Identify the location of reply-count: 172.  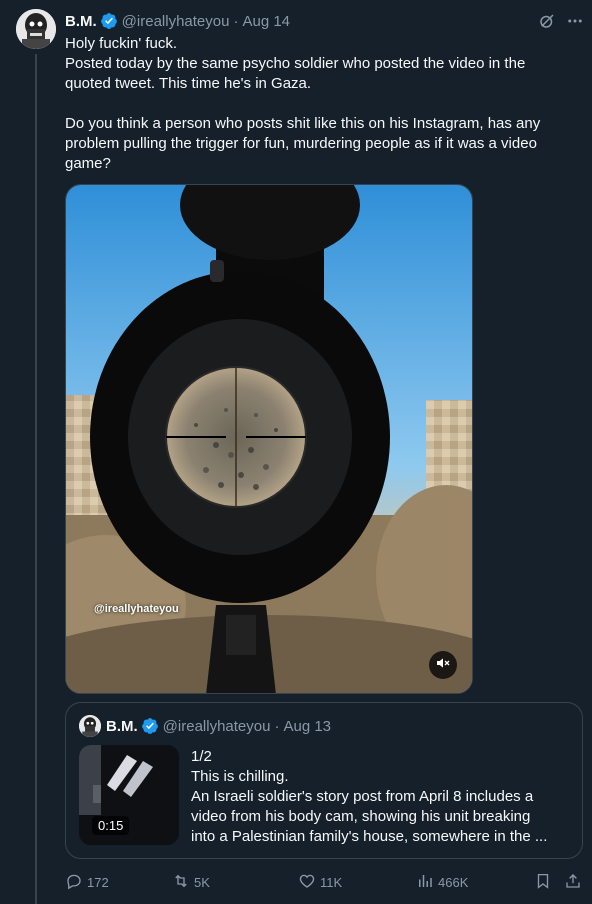
(98, 882).